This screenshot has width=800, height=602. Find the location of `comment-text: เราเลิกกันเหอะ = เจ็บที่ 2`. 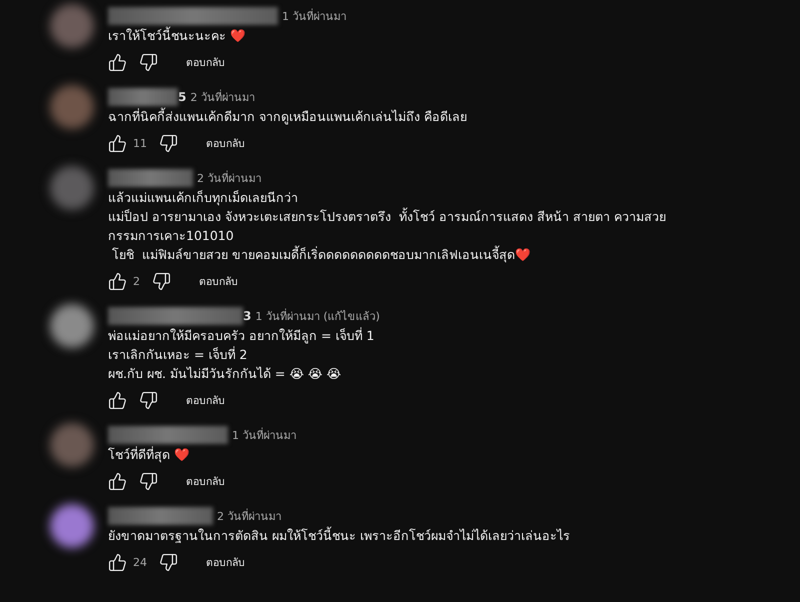

comment-text: เราเลิกกันเหอะ = เจ็บที่ 2 is located at coordinates (178, 354).